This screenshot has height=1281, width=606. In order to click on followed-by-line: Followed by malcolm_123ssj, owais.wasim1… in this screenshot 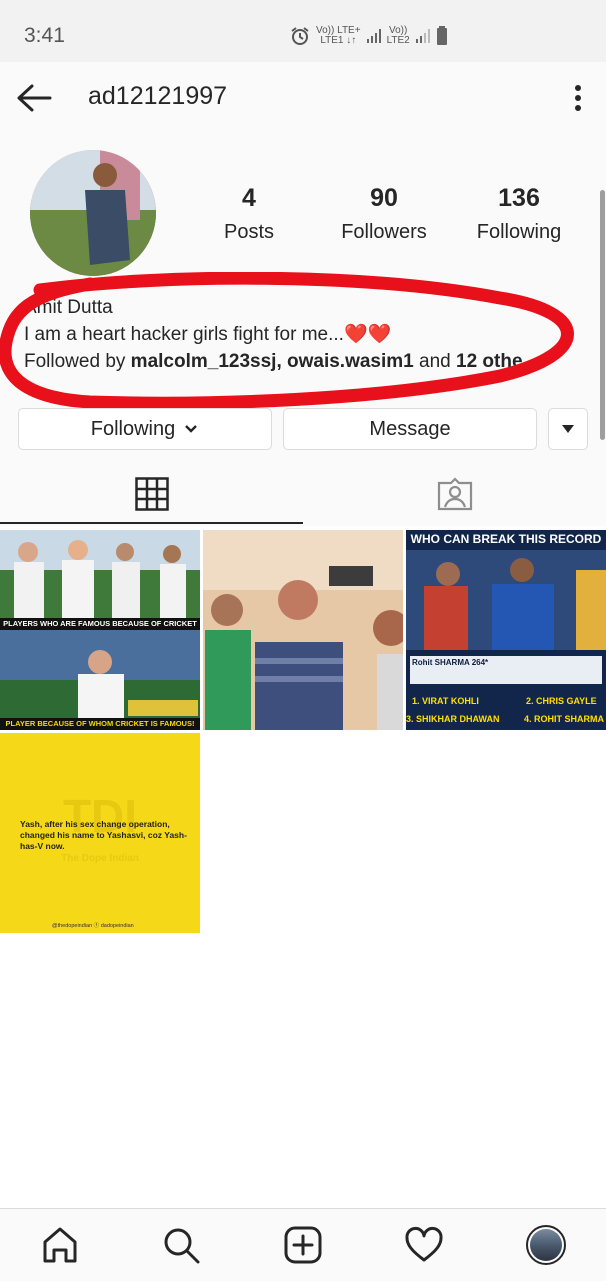, I will do `click(284, 361)`.